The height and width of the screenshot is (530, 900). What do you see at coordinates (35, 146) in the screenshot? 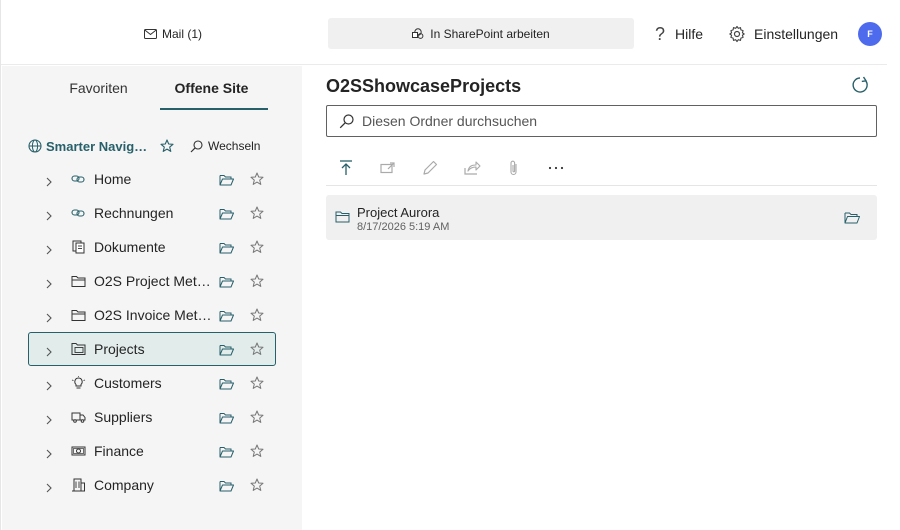
I see `globe-icon` at bounding box center [35, 146].